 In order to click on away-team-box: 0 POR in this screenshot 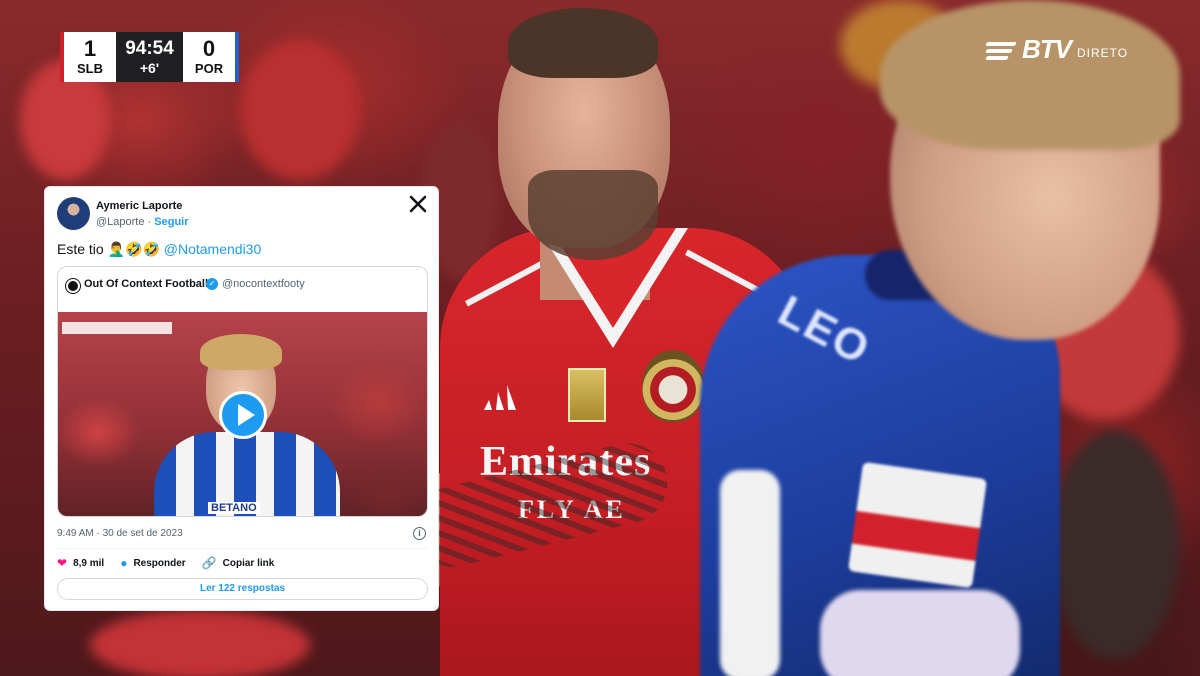, I will do `click(211, 57)`.